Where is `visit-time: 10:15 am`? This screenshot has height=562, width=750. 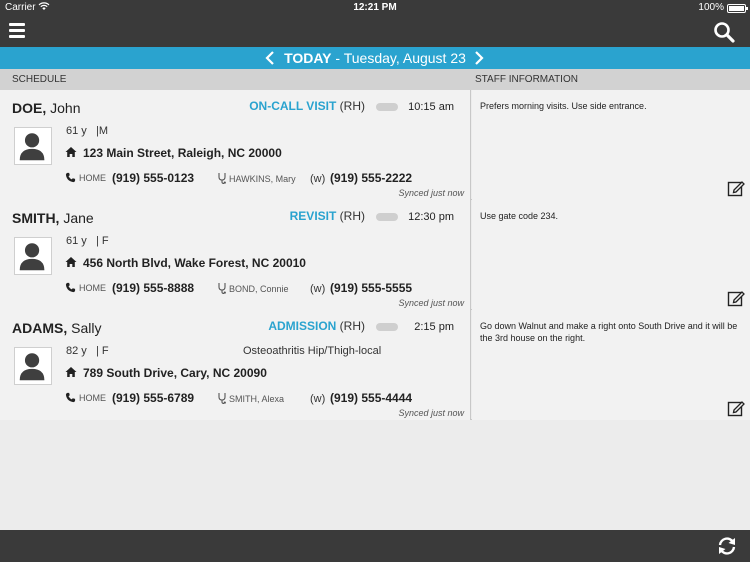
visit-time: 10:15 am is located at coordinates (431, 107).